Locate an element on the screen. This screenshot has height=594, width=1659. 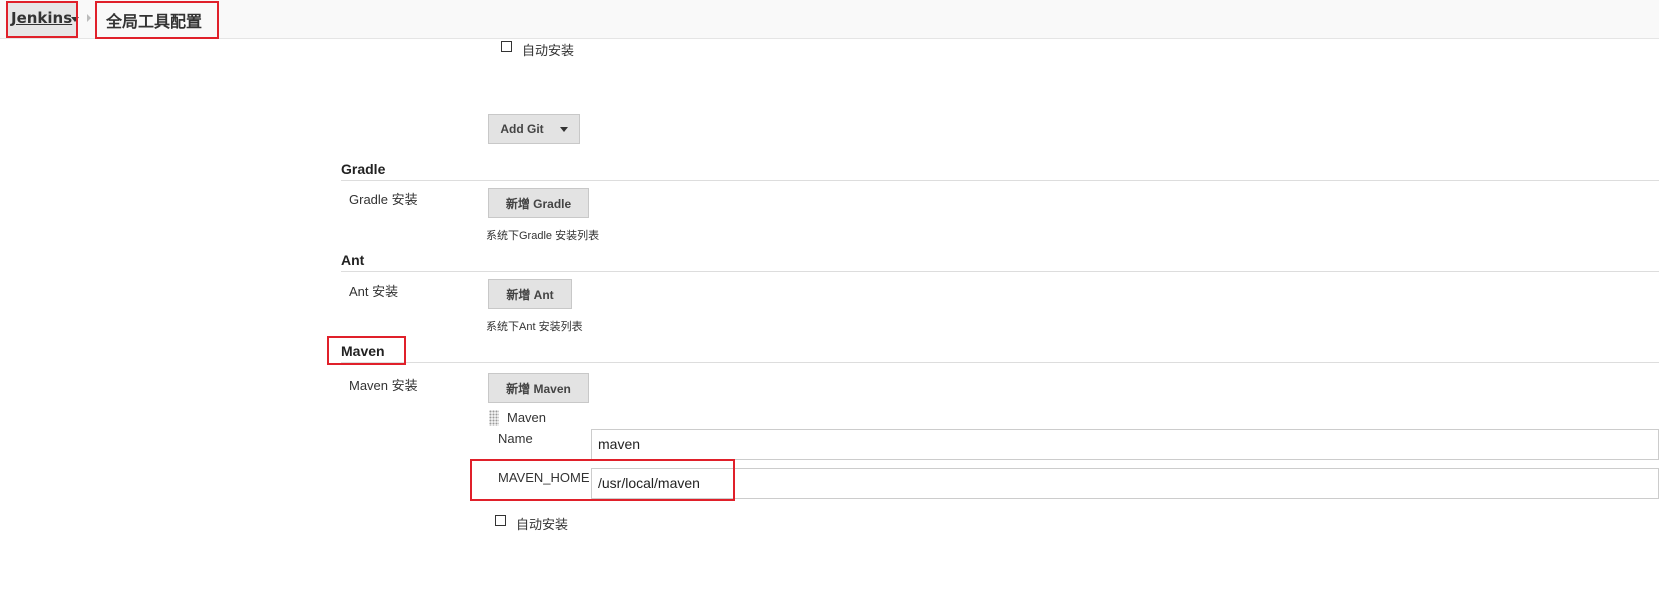
gradle-section-title: Gradle is located at coordinates (363, 169).